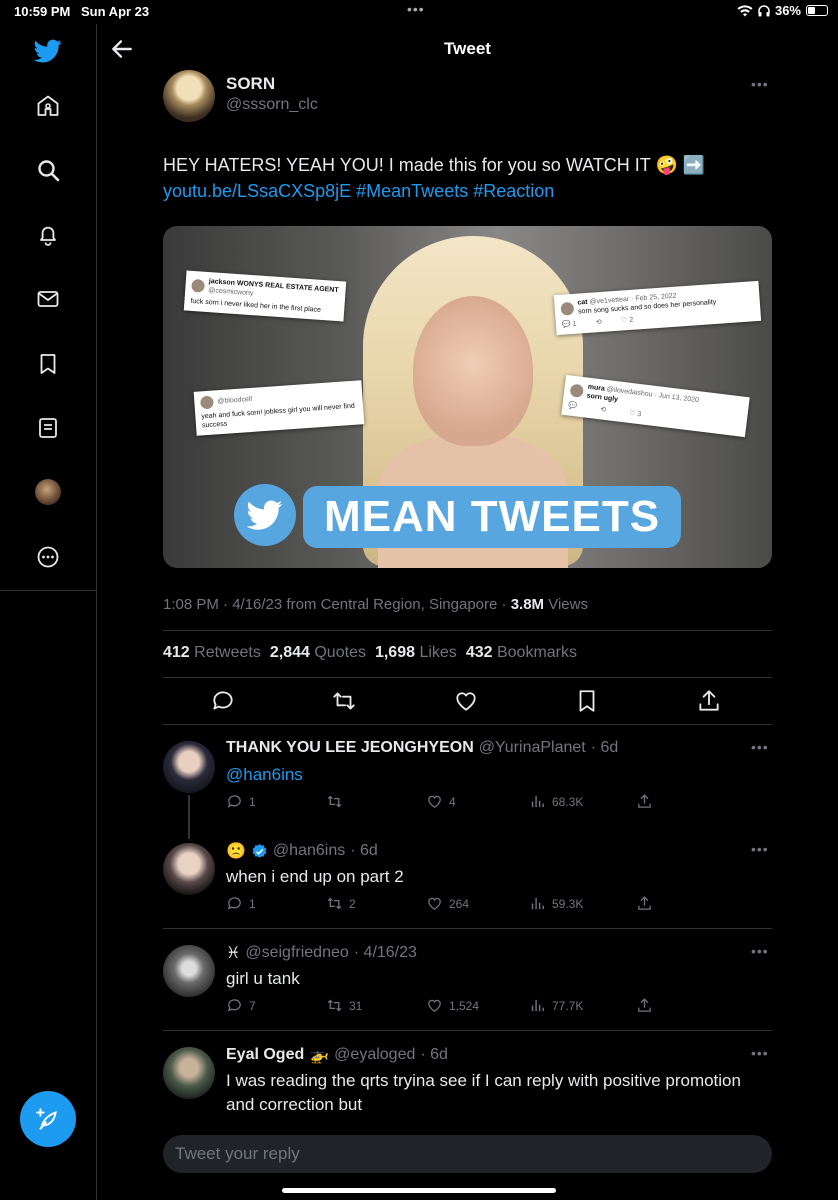 This screenshot has height=1200, width=838. What do you see at coordinates (48, 428) in the screenshot?
I see `list-icon` at bounding box center [48, 428].